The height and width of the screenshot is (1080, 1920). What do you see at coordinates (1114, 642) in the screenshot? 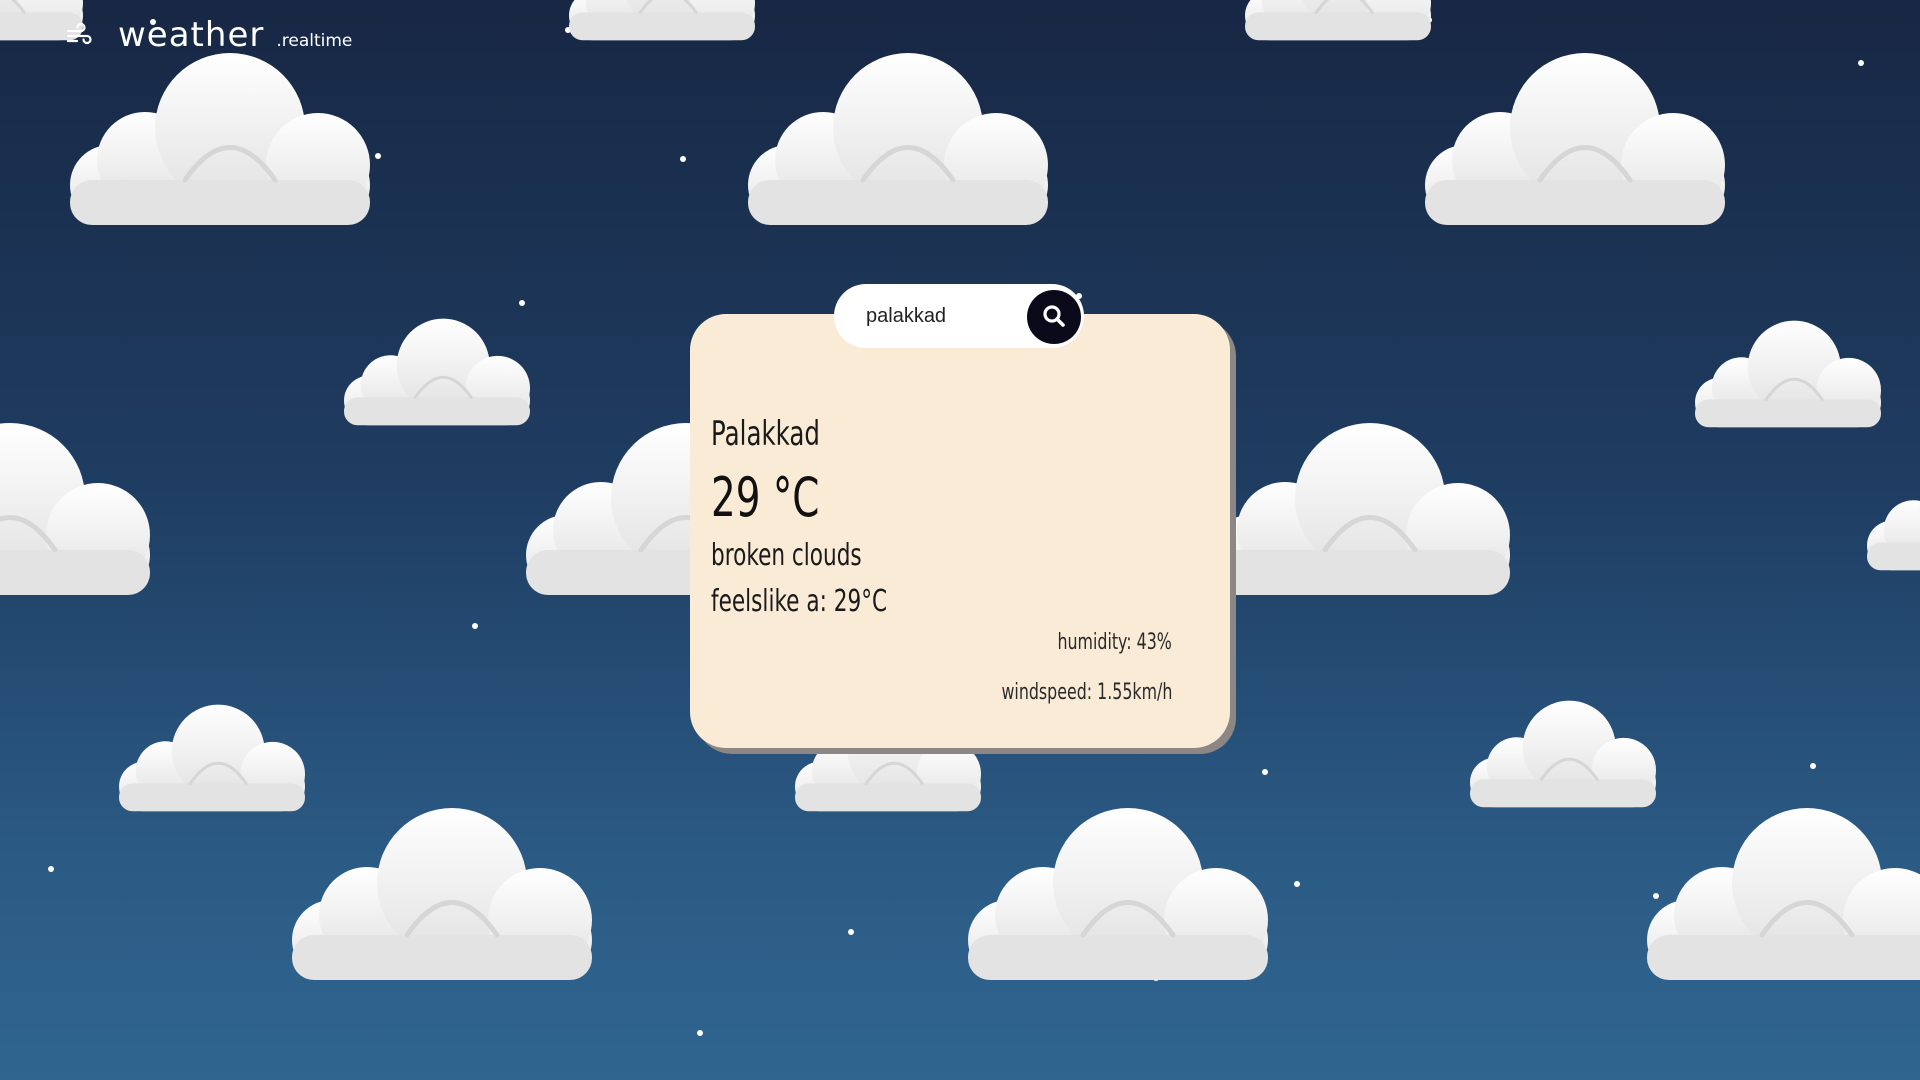
I see `humidity: humidity: 43%` at bounding box center [1114, 642].